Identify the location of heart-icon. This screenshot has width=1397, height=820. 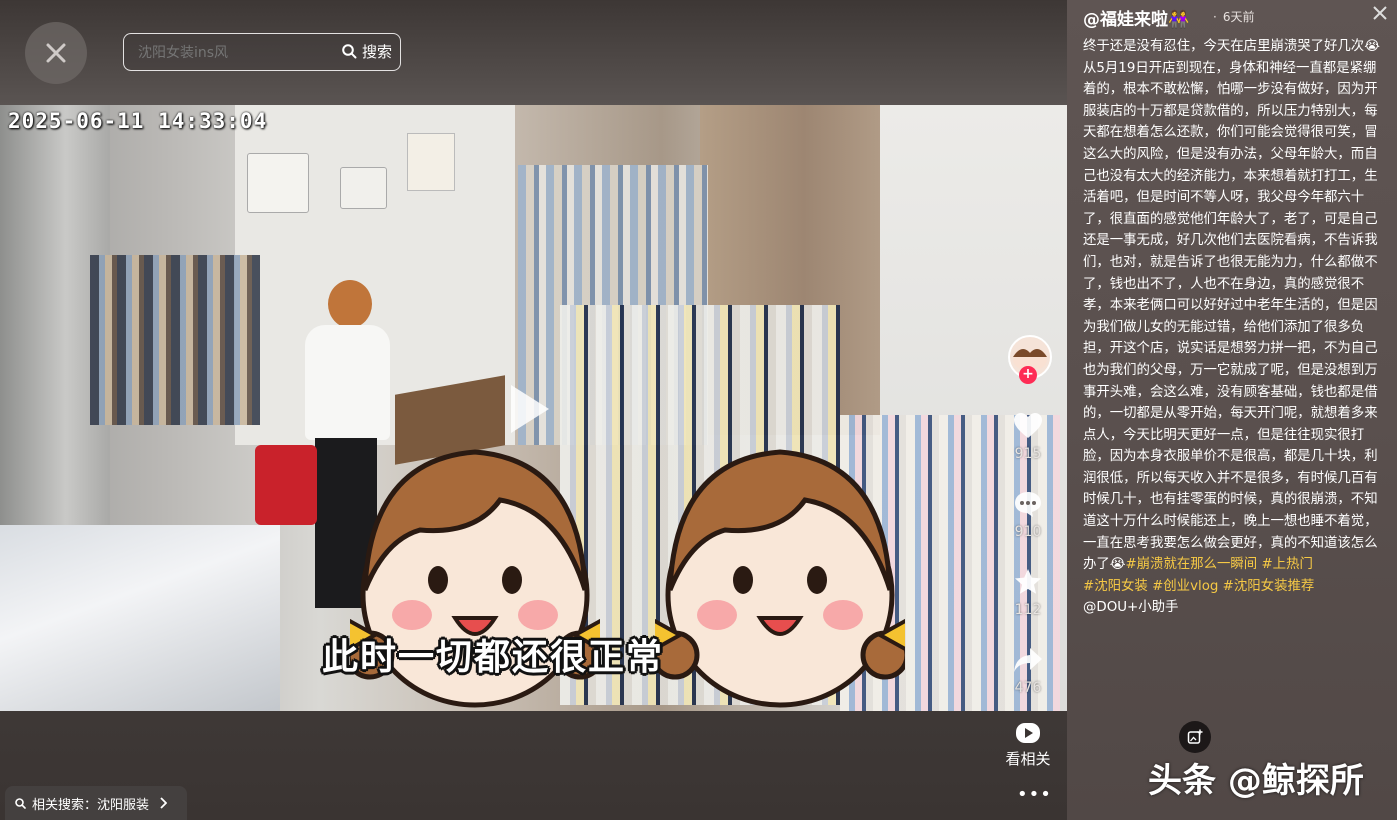
(1028, 425).